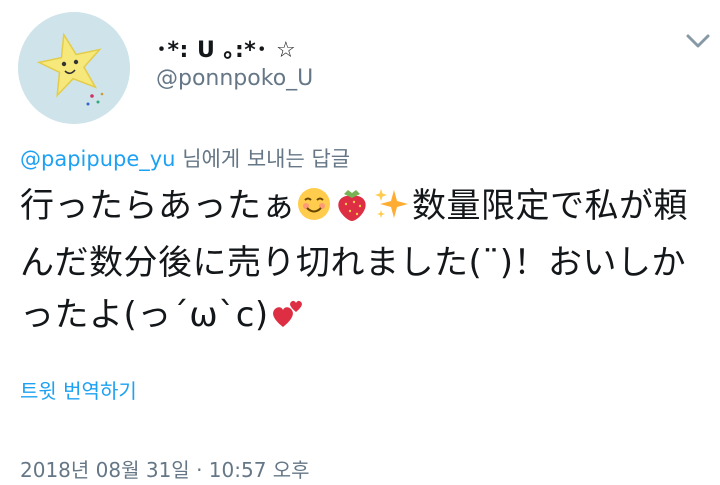  I want to click on display-name: ･*: U ｡:*･ ☆, so click(226, 48).